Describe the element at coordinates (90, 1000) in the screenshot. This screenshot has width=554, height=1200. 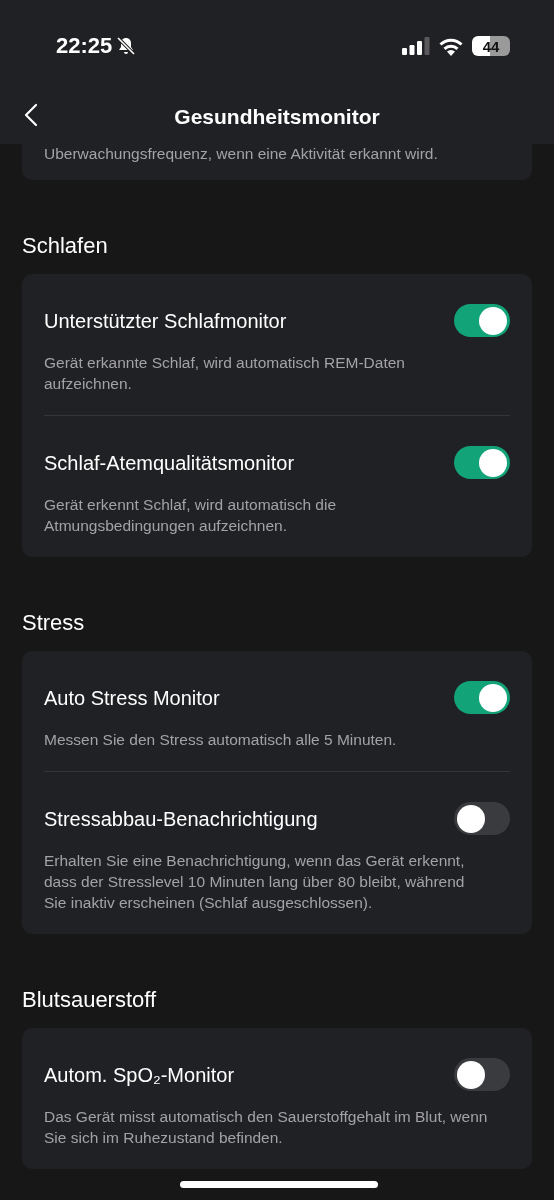
I see `section-heading: Blutsauerstoff` at that location.